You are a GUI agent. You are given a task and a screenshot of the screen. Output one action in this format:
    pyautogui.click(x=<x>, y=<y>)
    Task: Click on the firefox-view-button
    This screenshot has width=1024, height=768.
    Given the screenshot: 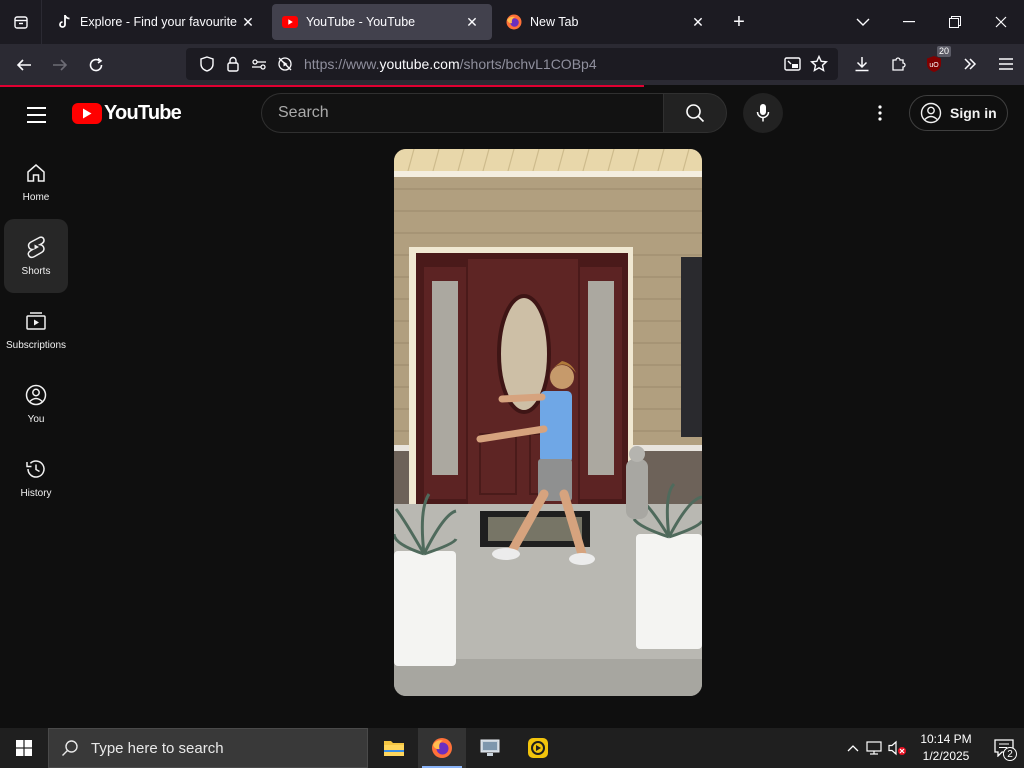 What is the action you would take?
    pyautogui.click(x=21, y=22)
    